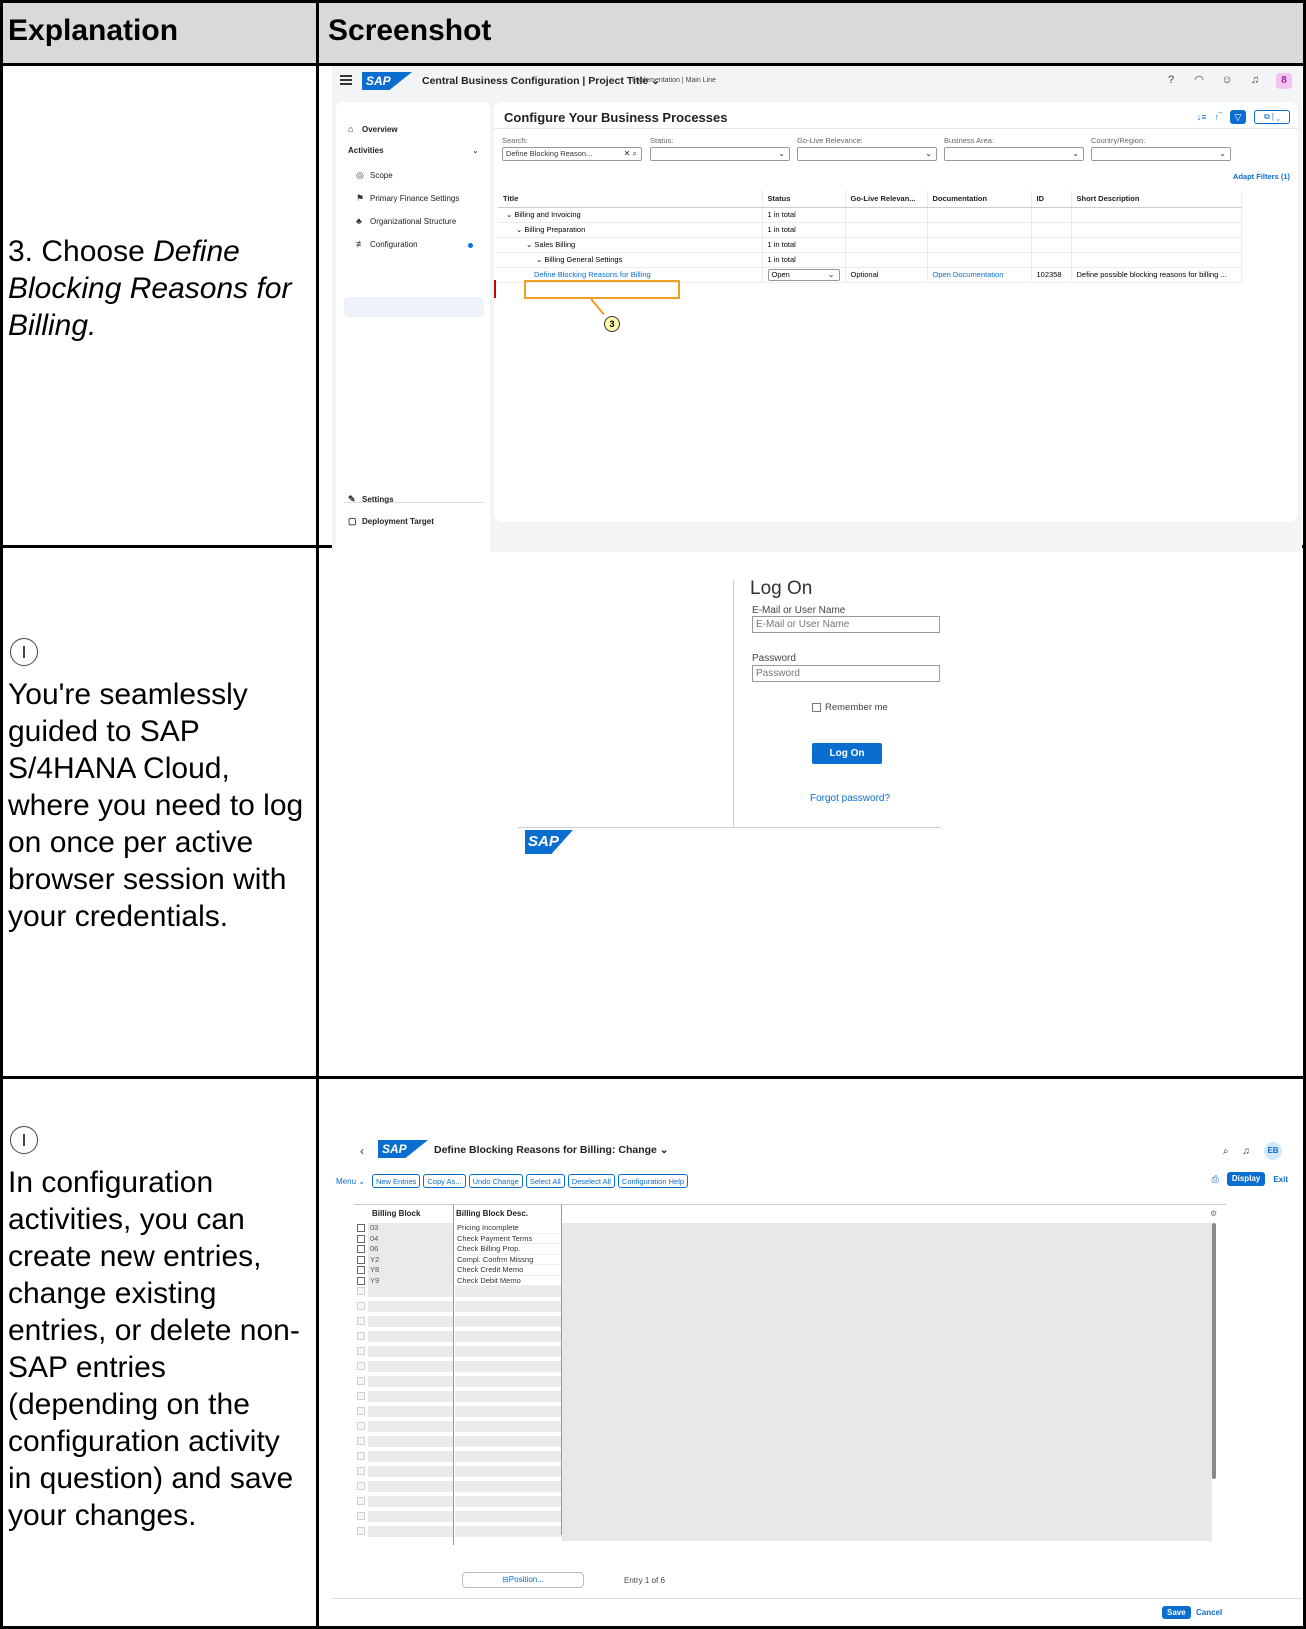 This screenshot has width=1306, height=1629. I want to click on deselect-all-button: Deselect All, so click(591, 1181).